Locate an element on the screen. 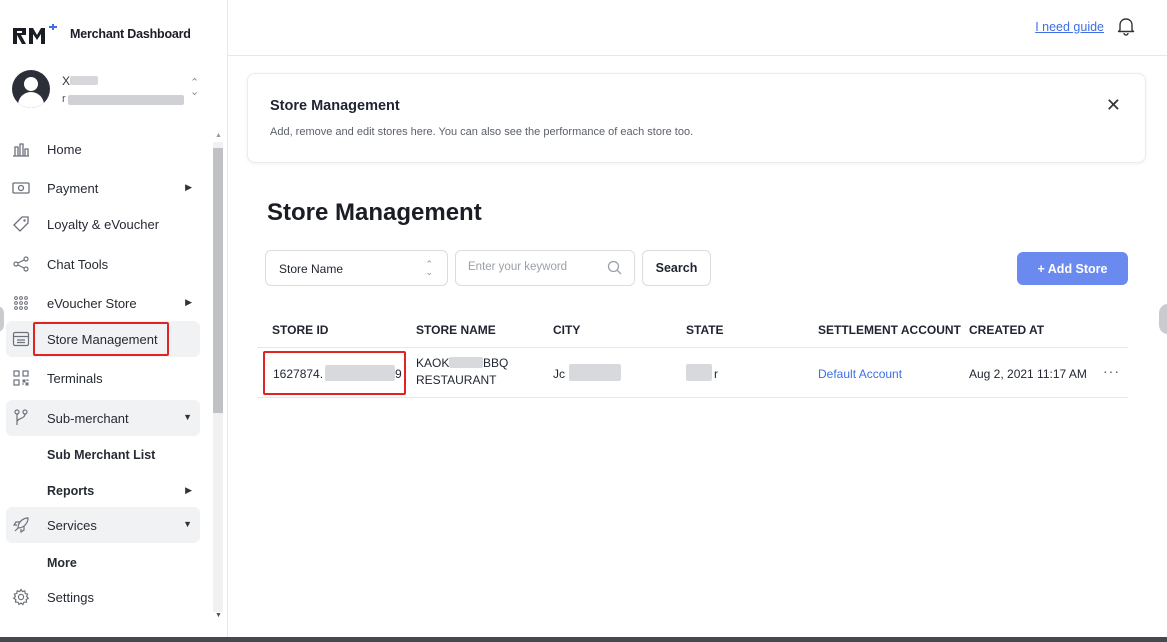 The image size is (1167, 642). column-header-store-id: STORE ID is located at coordinates (300, 330).